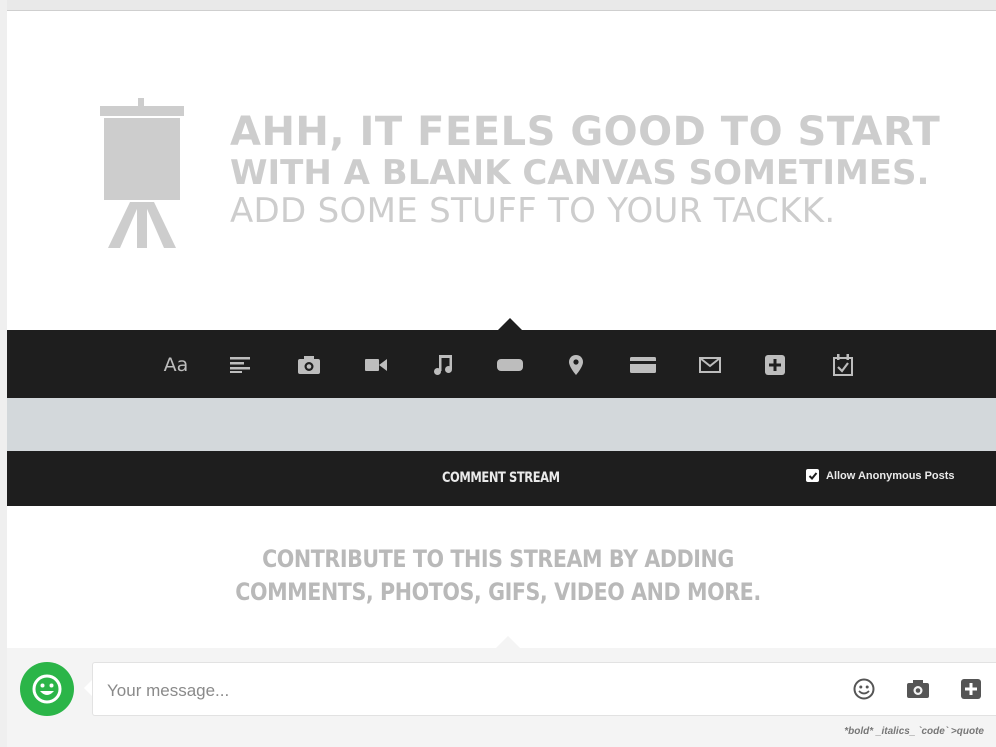  I want to click on add-payment-button, so click(643, 365).